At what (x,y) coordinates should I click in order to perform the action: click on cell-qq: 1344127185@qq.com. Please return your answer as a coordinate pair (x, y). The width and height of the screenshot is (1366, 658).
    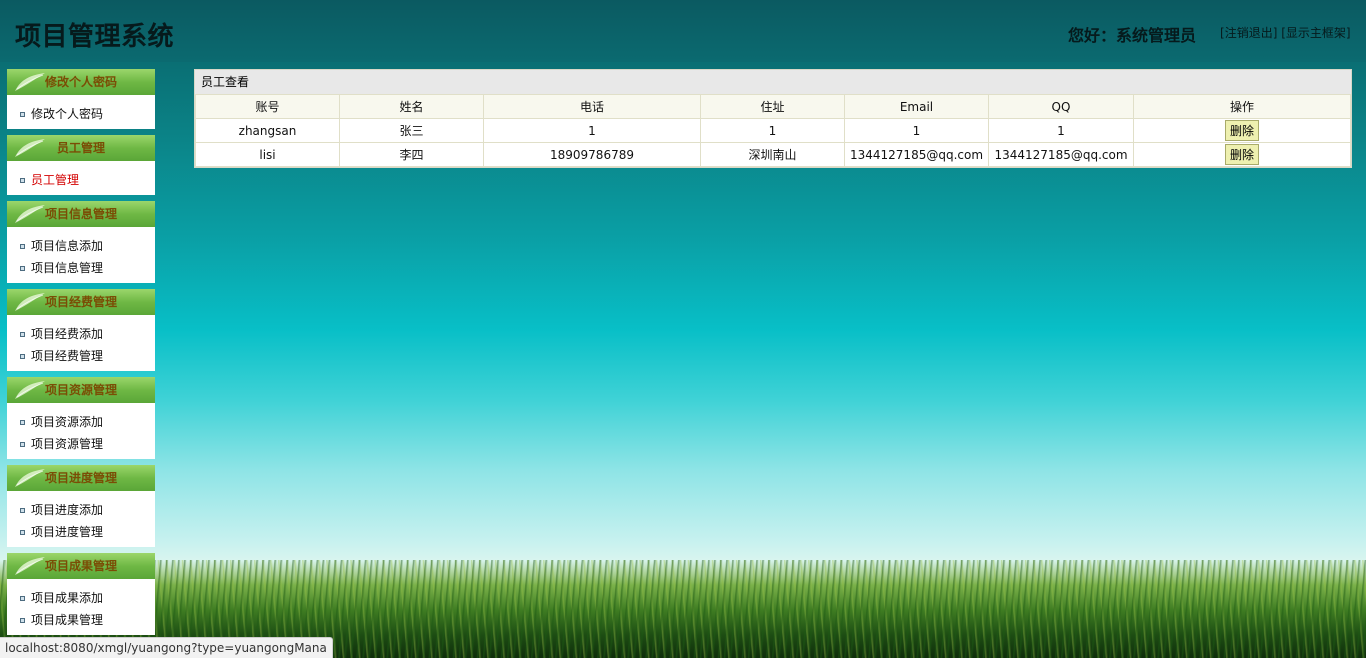
    Looking at the image, I should click on (1061, 154).